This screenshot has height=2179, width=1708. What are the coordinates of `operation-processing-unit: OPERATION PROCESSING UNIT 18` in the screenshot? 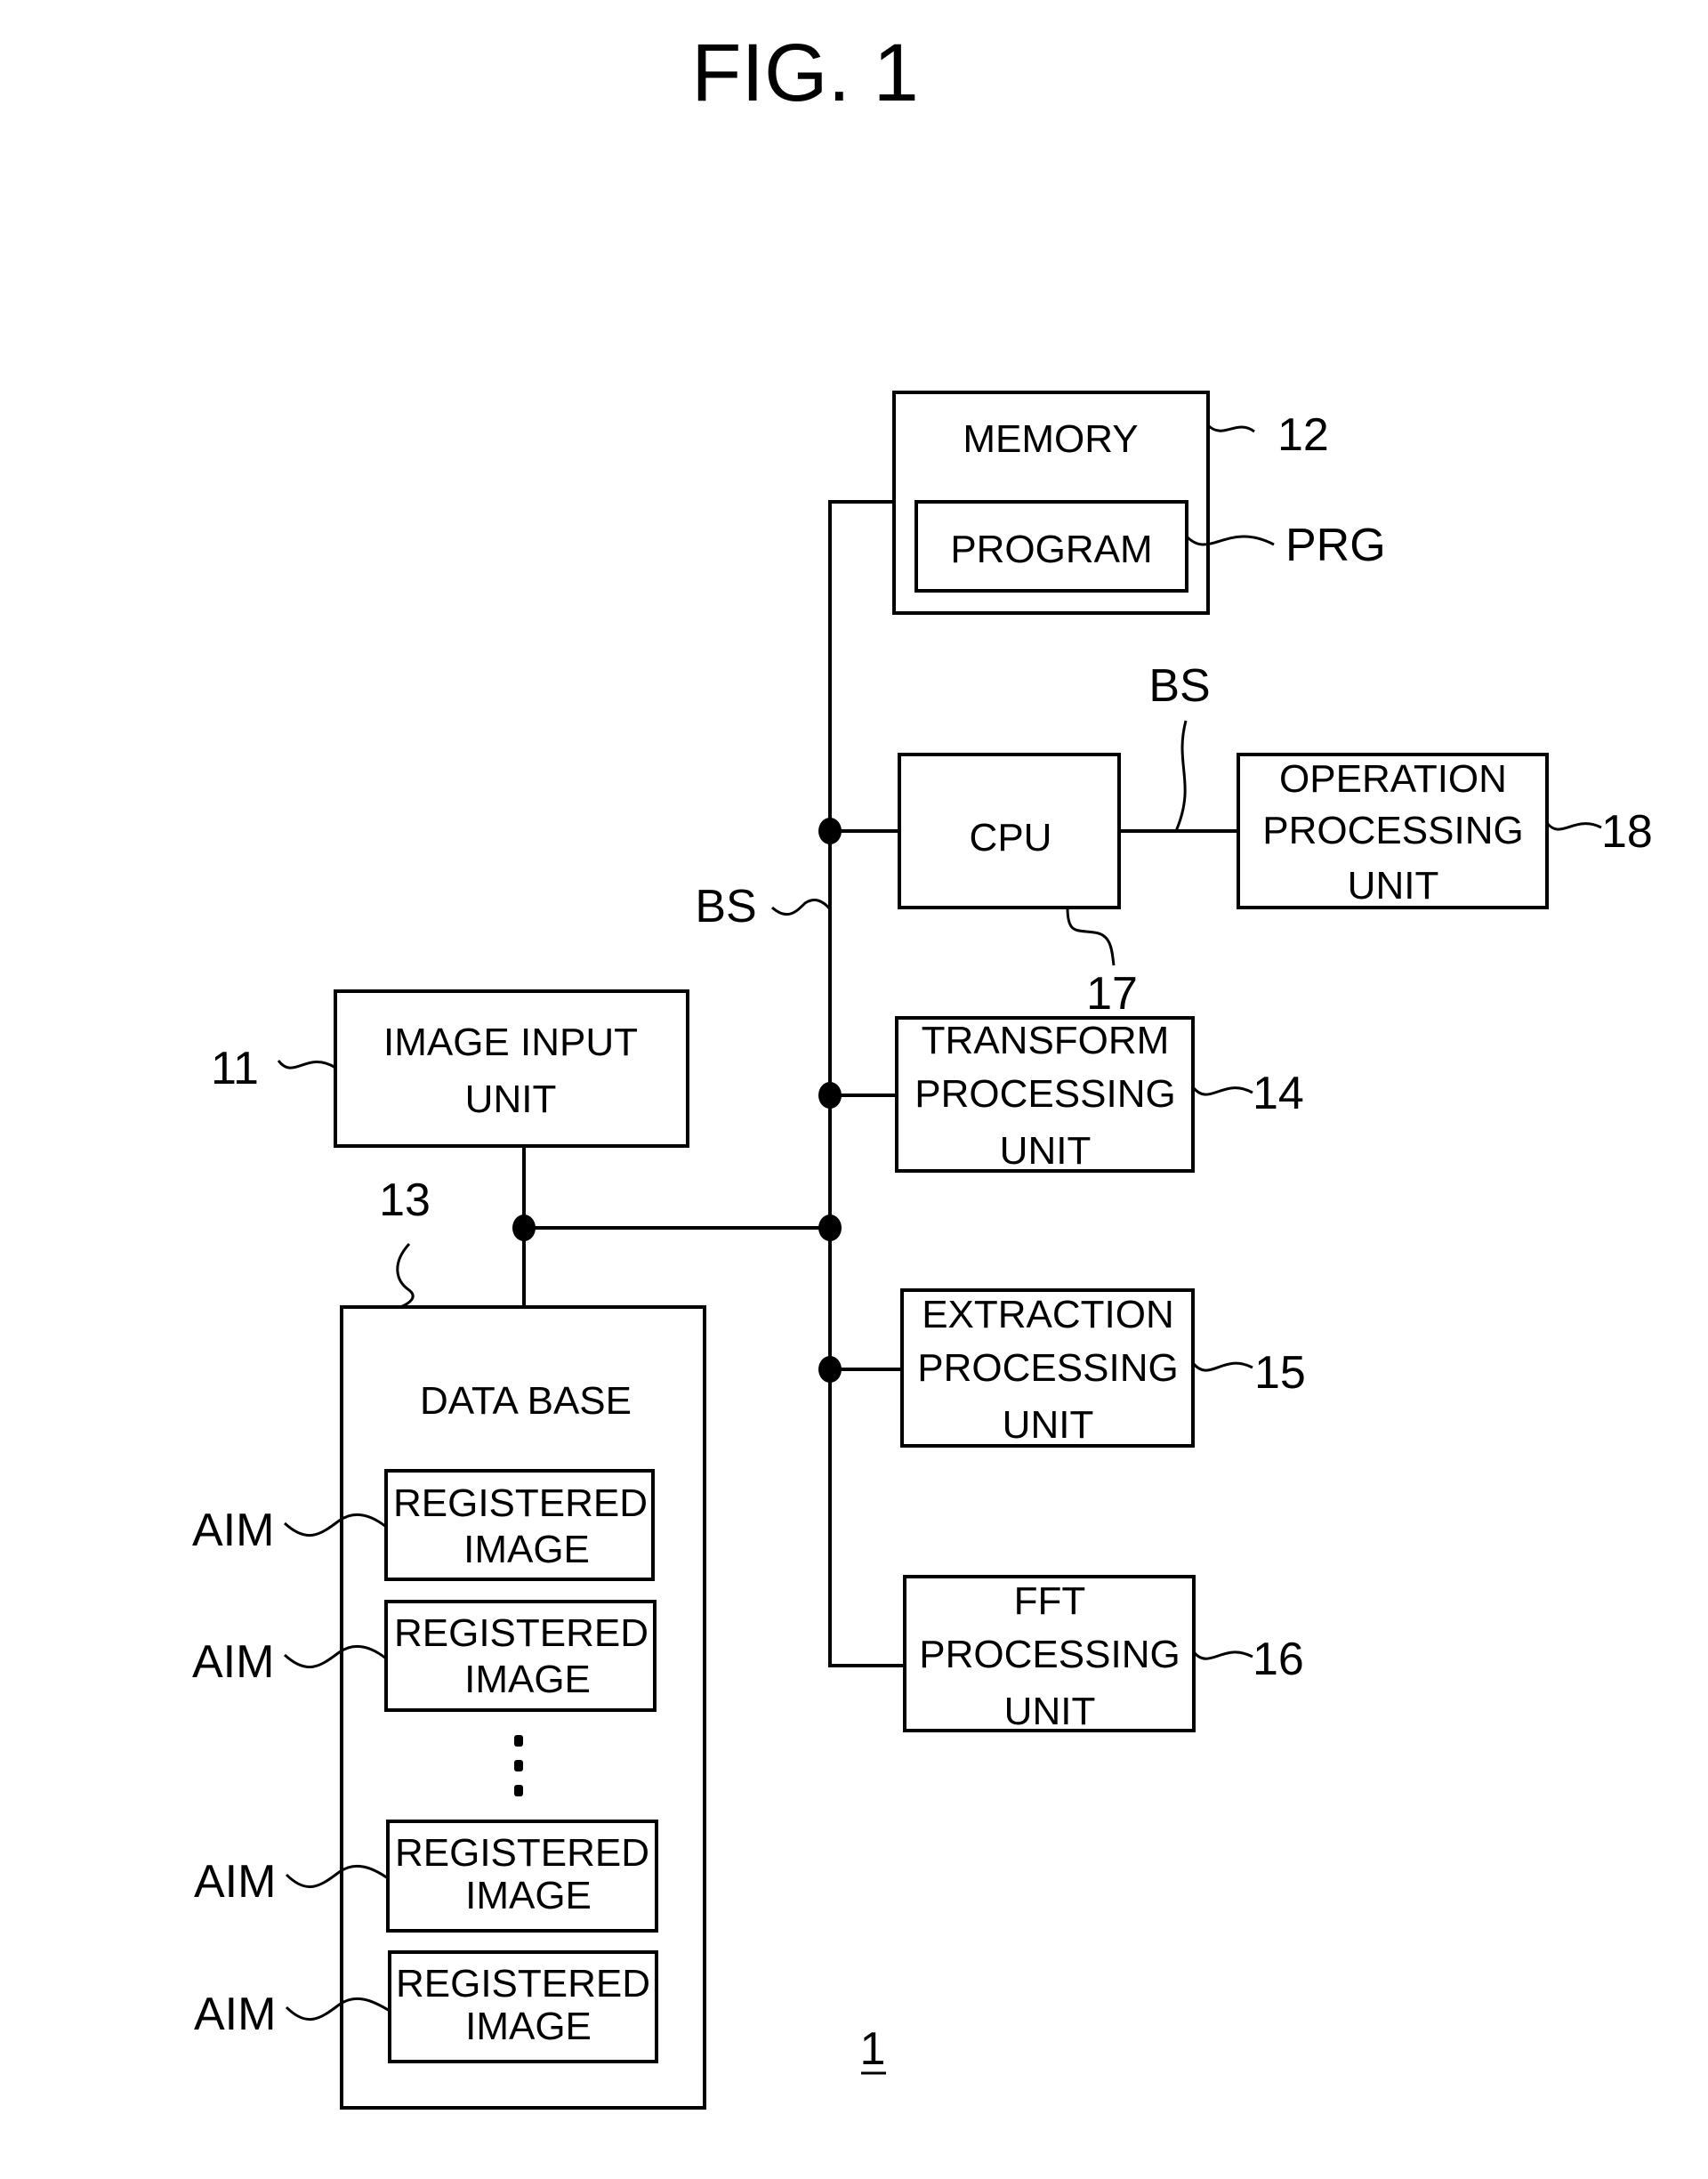 It's located at (1445, 831).